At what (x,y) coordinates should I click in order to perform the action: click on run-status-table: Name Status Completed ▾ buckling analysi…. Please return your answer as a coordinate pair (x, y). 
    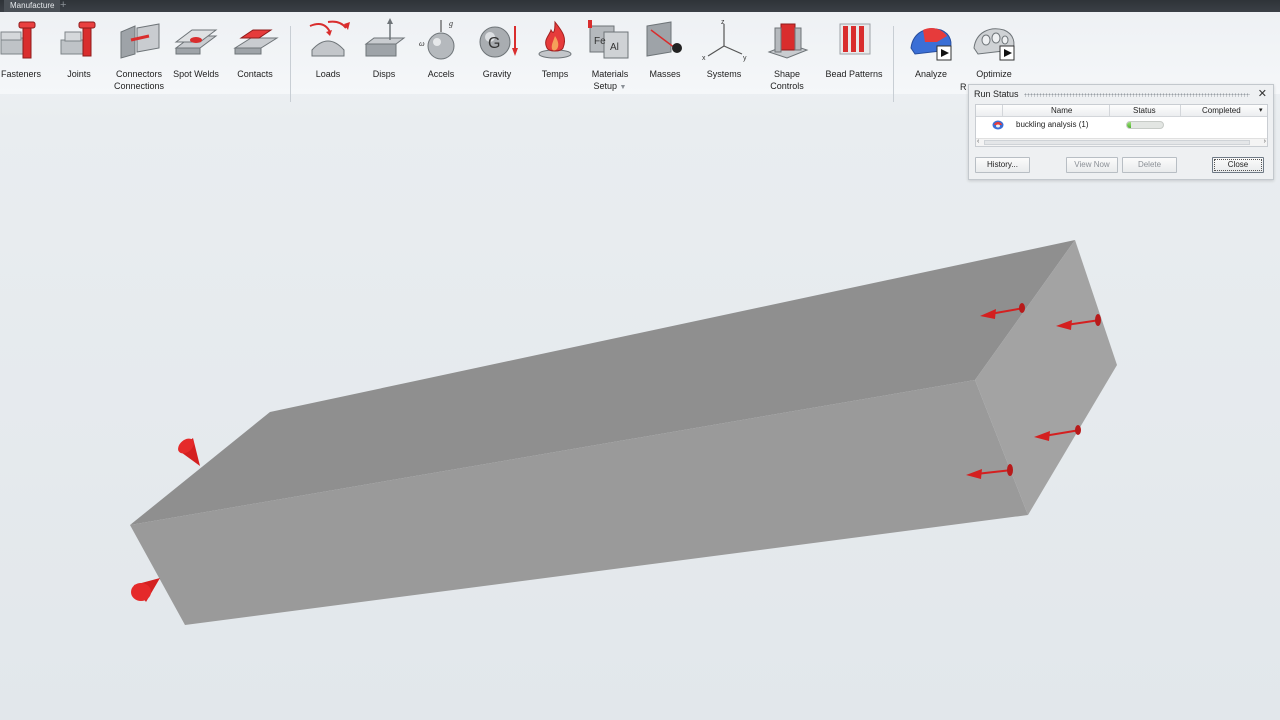
    Looking at the image, I should click on (1121, 125).